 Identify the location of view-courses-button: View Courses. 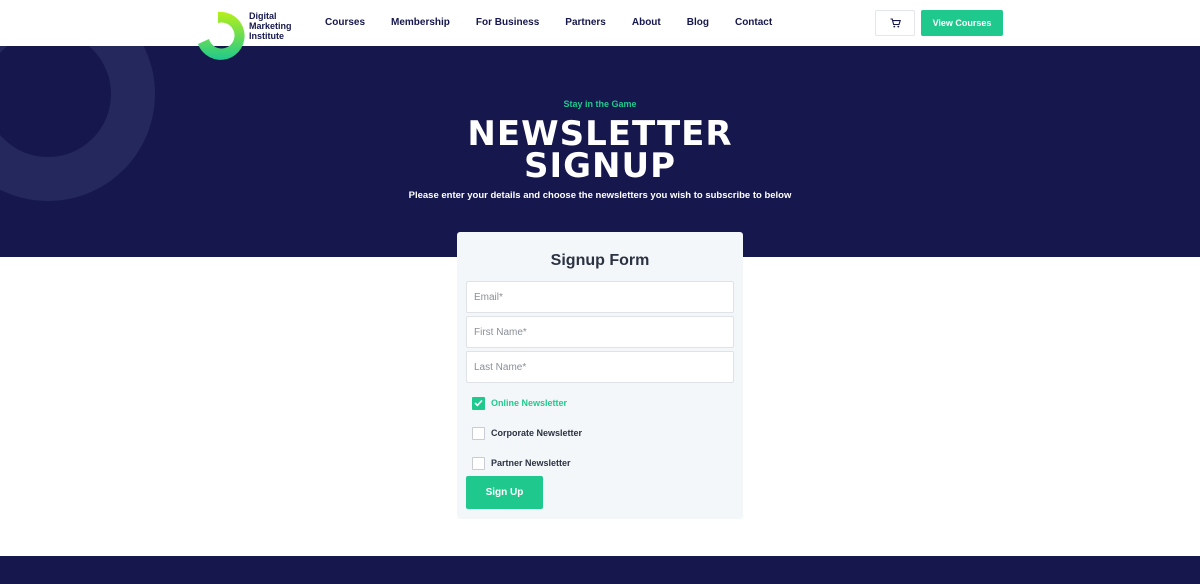
(962, 23).